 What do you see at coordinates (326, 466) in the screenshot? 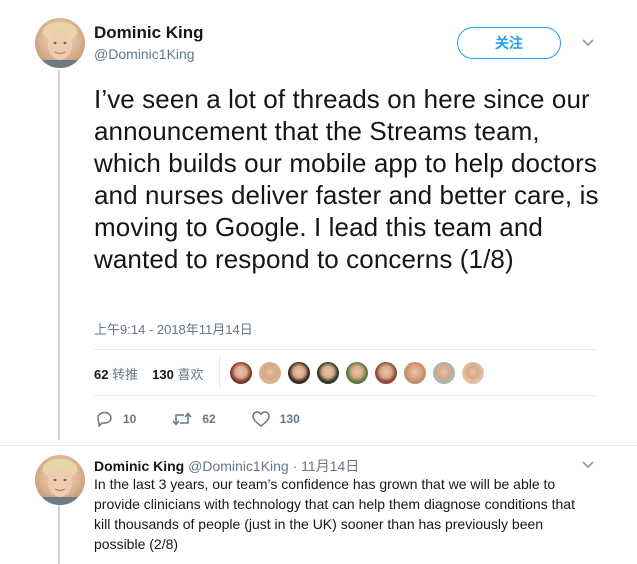
I see `reply-date: · 11月14日` at bounding box center [326, 466].